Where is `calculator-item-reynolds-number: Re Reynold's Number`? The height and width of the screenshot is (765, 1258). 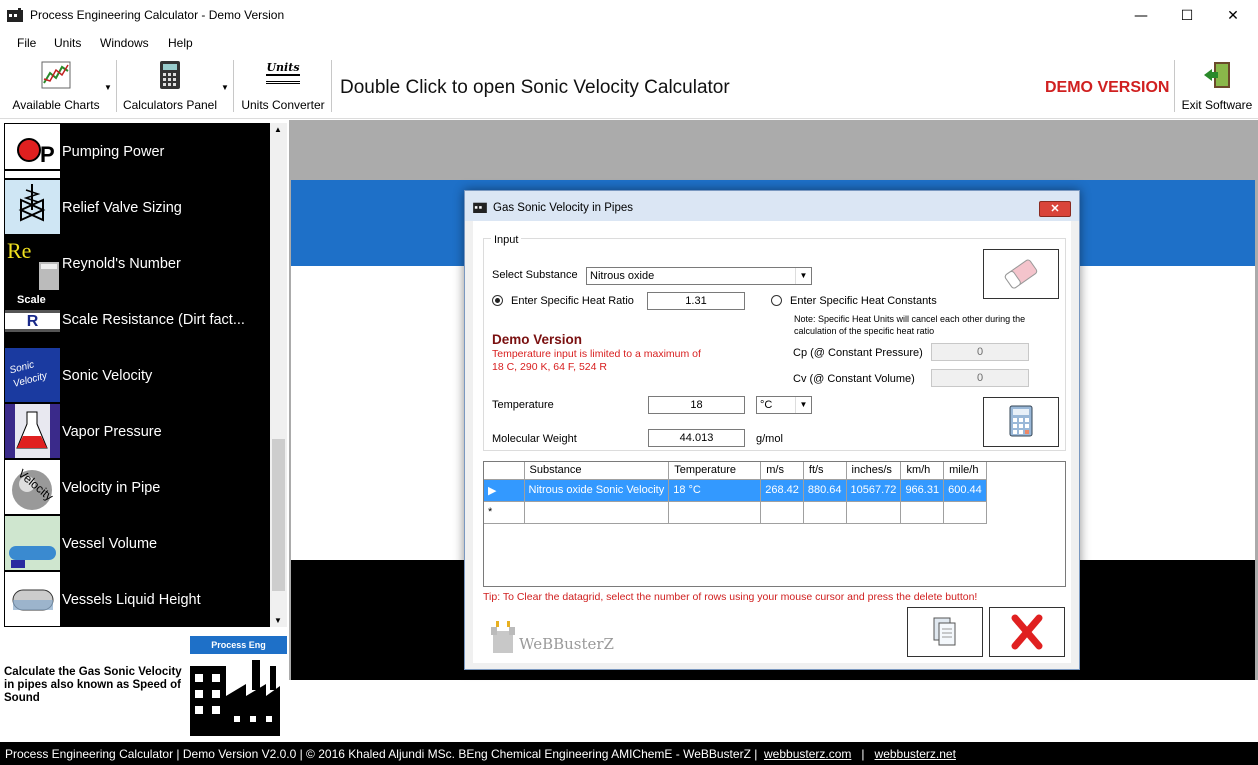 calculator-item-reynolds-number: Re Reynold's Number is located at coordinates (137, 263).